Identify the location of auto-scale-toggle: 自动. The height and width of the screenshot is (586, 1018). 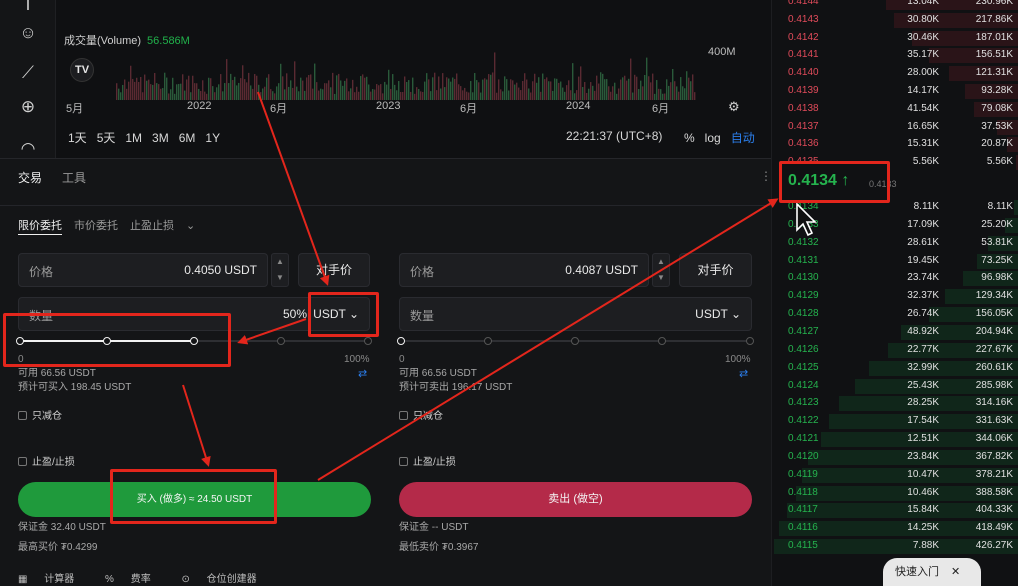
(743, 138).